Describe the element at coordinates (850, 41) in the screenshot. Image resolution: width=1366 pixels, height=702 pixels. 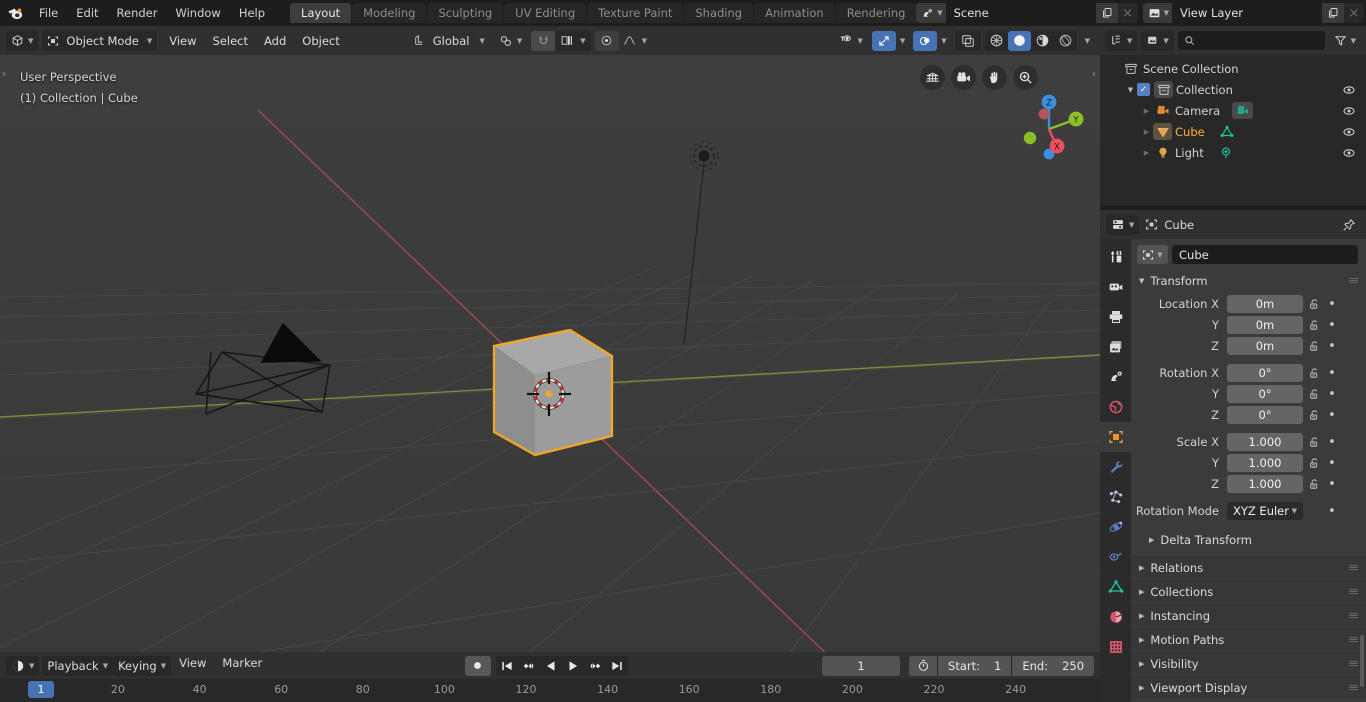
I see `show-gizmo-visibility-selector: ▼` at that location.